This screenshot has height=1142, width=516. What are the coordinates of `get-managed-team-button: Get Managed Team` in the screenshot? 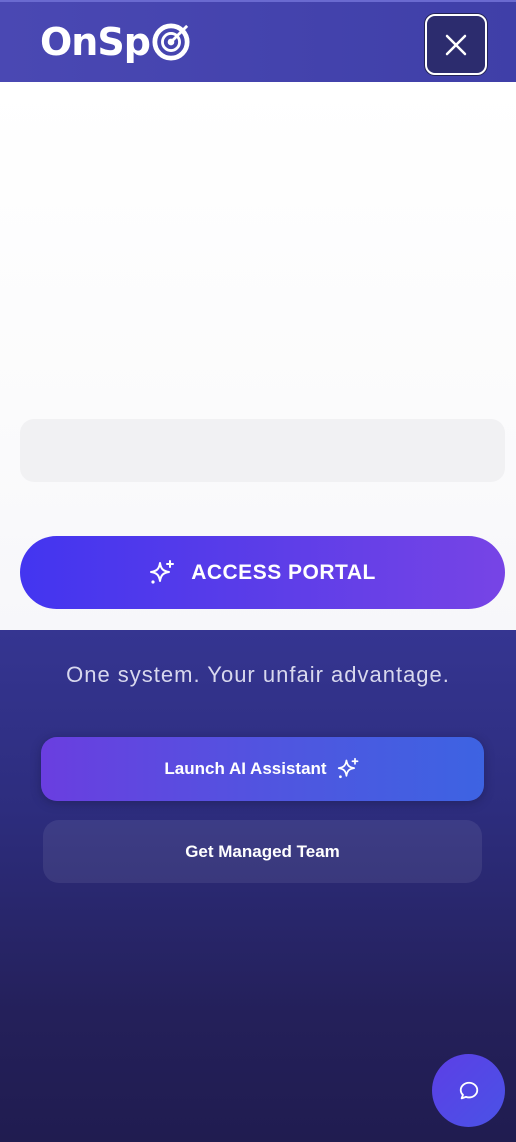 It's located at (262, 851).